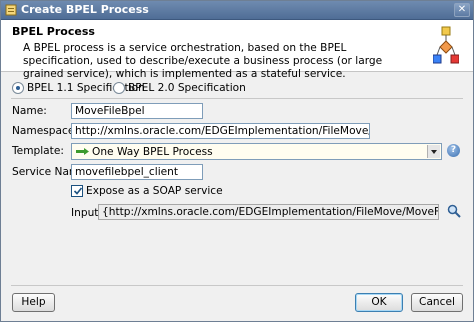 Image resolution: width=474 pixels, height=322 pixels. I want to click on dialog-title: Create BPEL Process, so click(85, 9).